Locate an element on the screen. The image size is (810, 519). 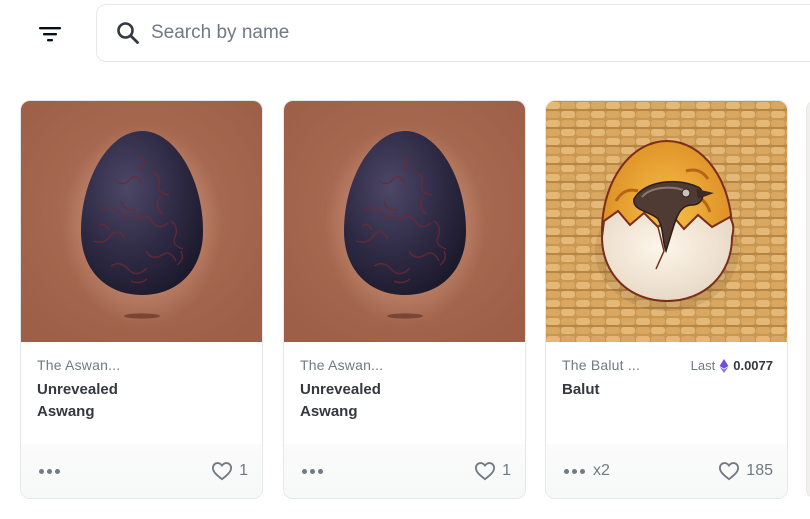
magnifier-icon is located at coordinates (128, 33).